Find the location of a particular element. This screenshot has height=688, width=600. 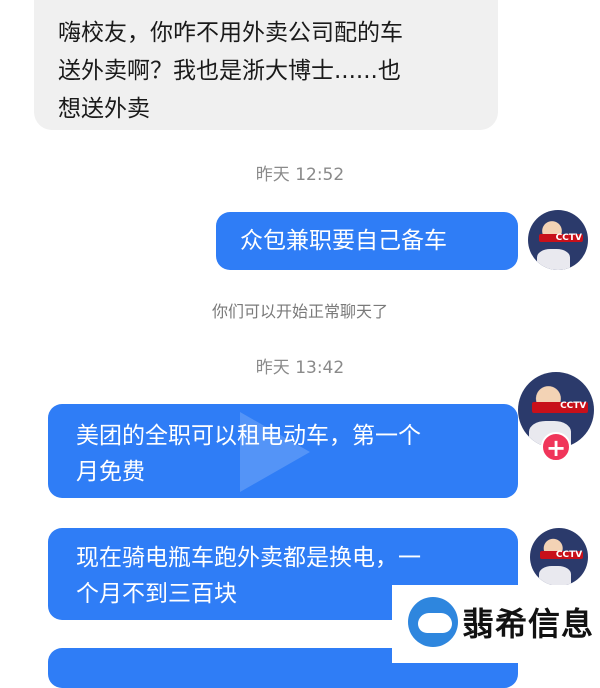

watermark: 翡希信息 is located at coordinates (496, 624).